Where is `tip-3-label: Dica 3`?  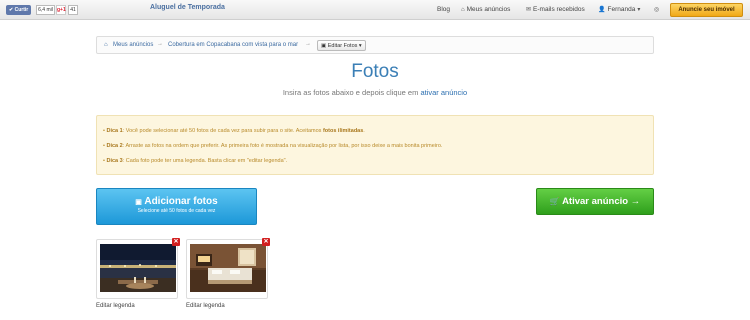
tip-3-label: Dica 3 is located at coordinates (114, 161).